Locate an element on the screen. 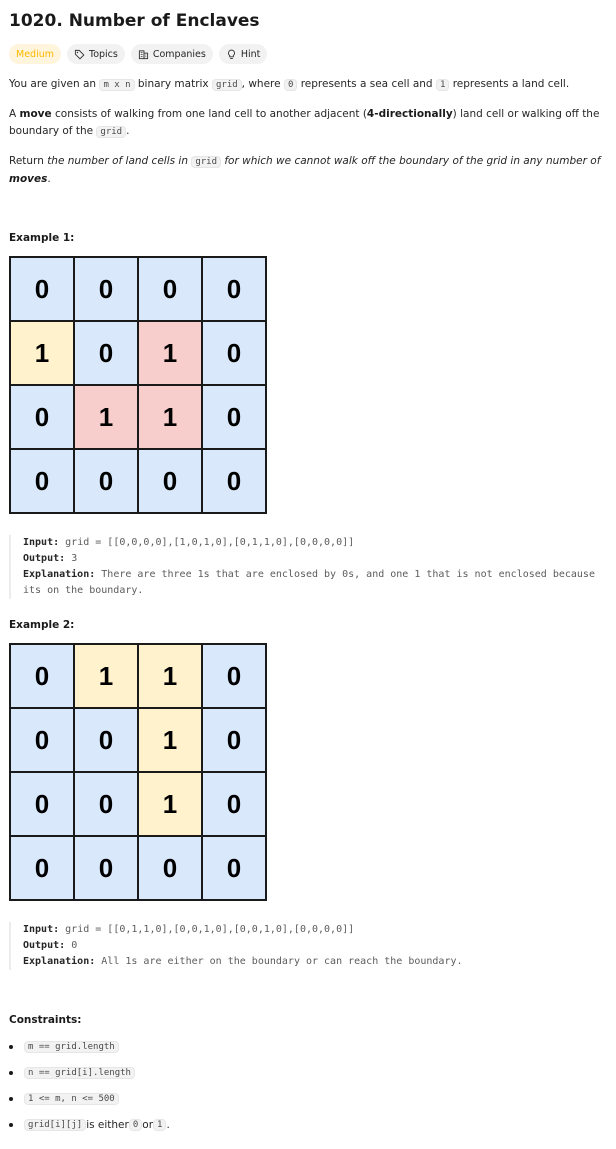  building-icon is located at coordinates (143, 54).